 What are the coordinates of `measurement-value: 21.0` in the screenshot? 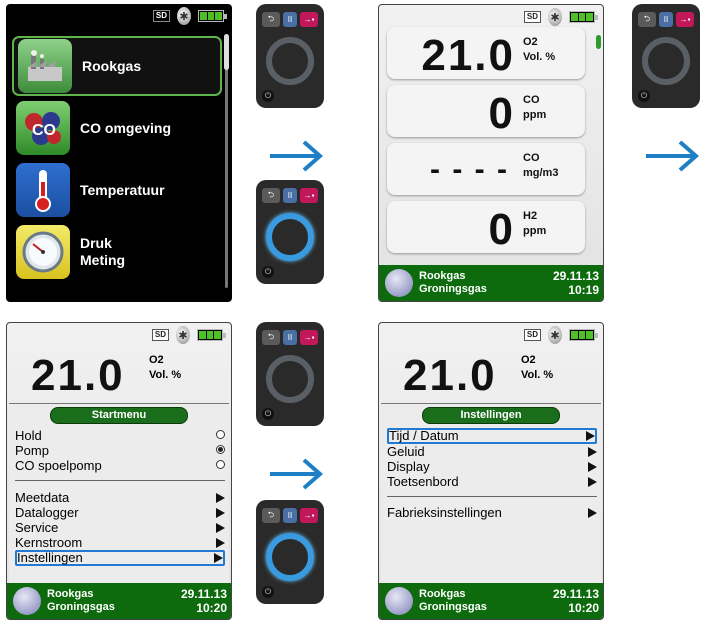 It's located at (468, 55).